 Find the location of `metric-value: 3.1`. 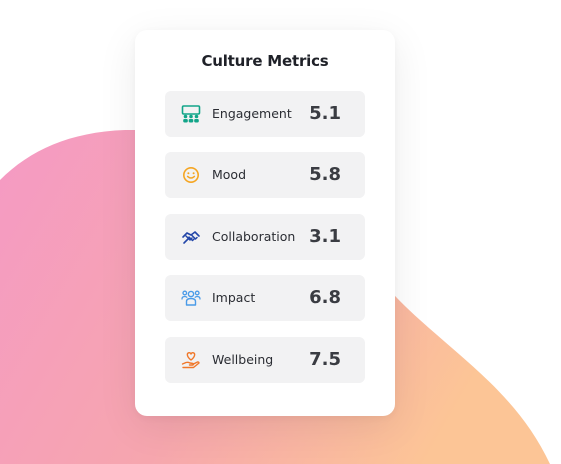

metric-value: 3.1 is located at coordinates (325, 236).